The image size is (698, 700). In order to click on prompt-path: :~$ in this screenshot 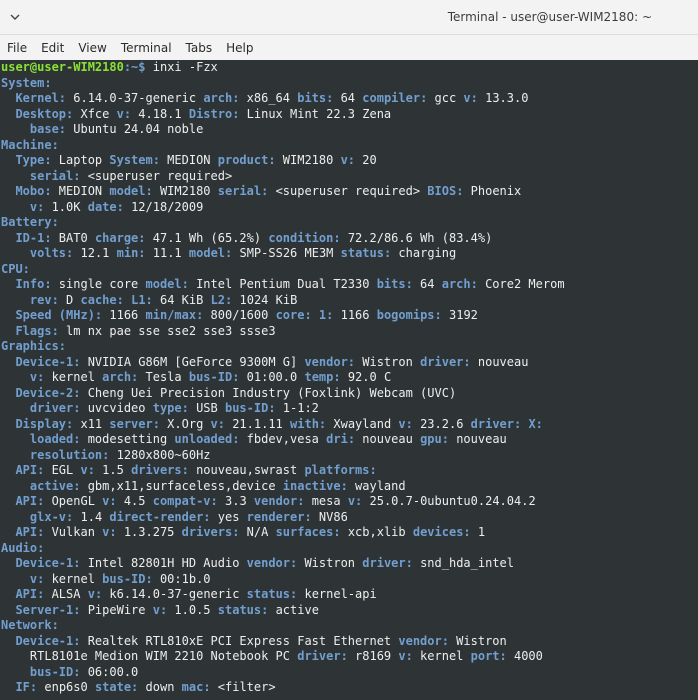, I will do `click(134, 67)`.